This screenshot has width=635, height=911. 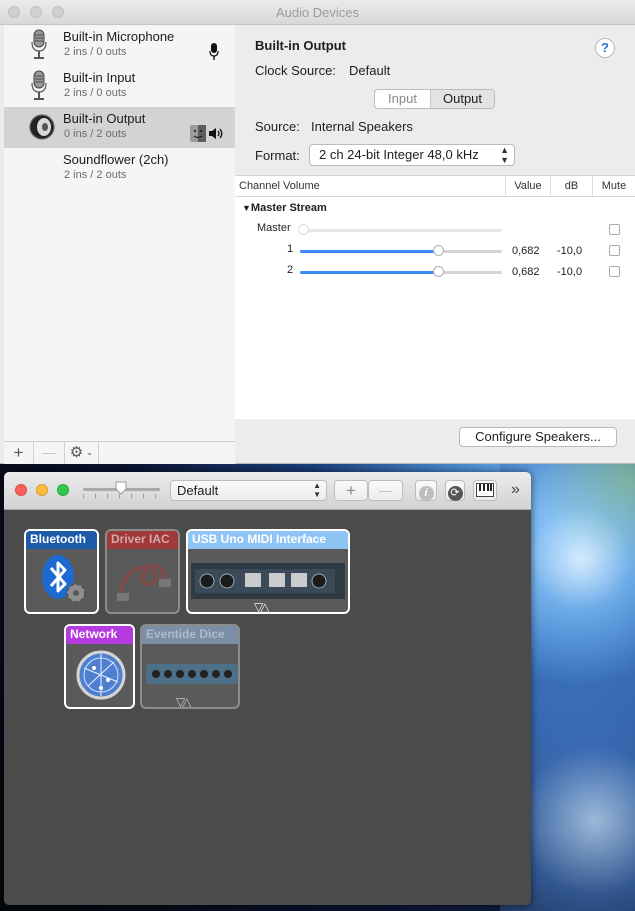 I want to click on format-label: Format:, so click(x=277, y=155).